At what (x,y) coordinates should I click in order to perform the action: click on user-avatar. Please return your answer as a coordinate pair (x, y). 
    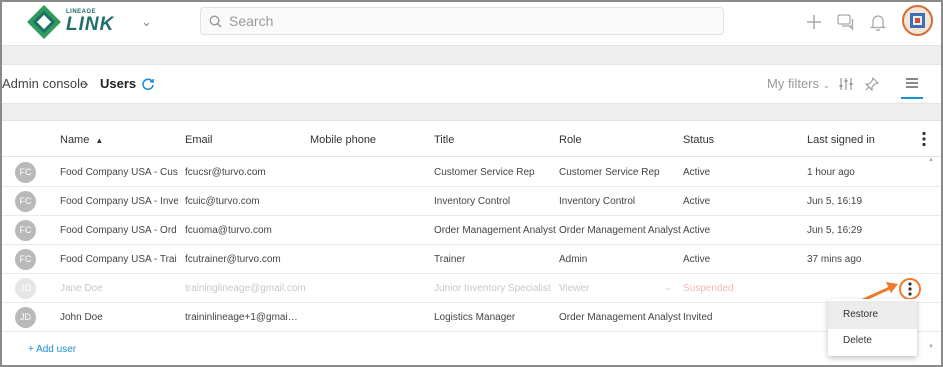
    Looking at the image, I should click on (917, 20).